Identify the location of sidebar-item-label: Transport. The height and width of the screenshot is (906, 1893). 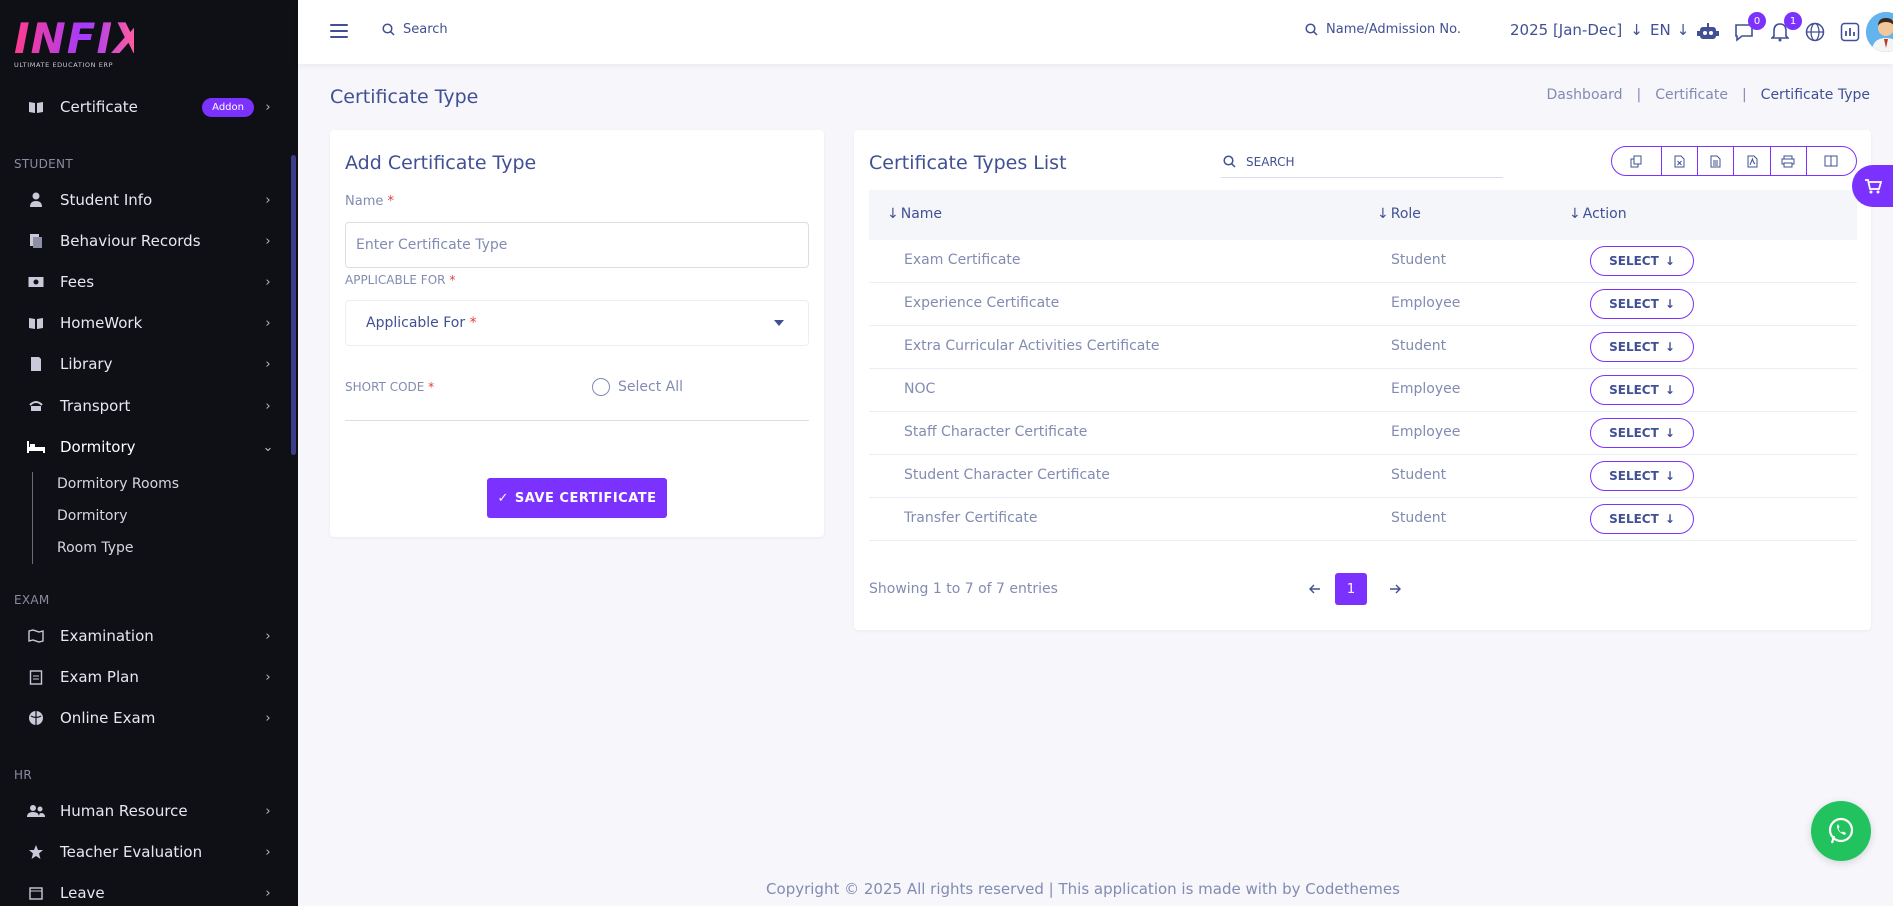
(95, 406).